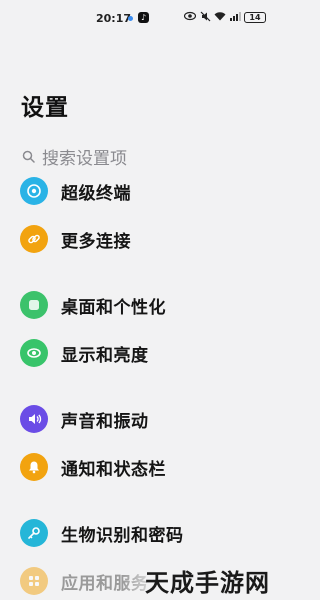  I want to click on notification-dot-icon, so click(130, 18).